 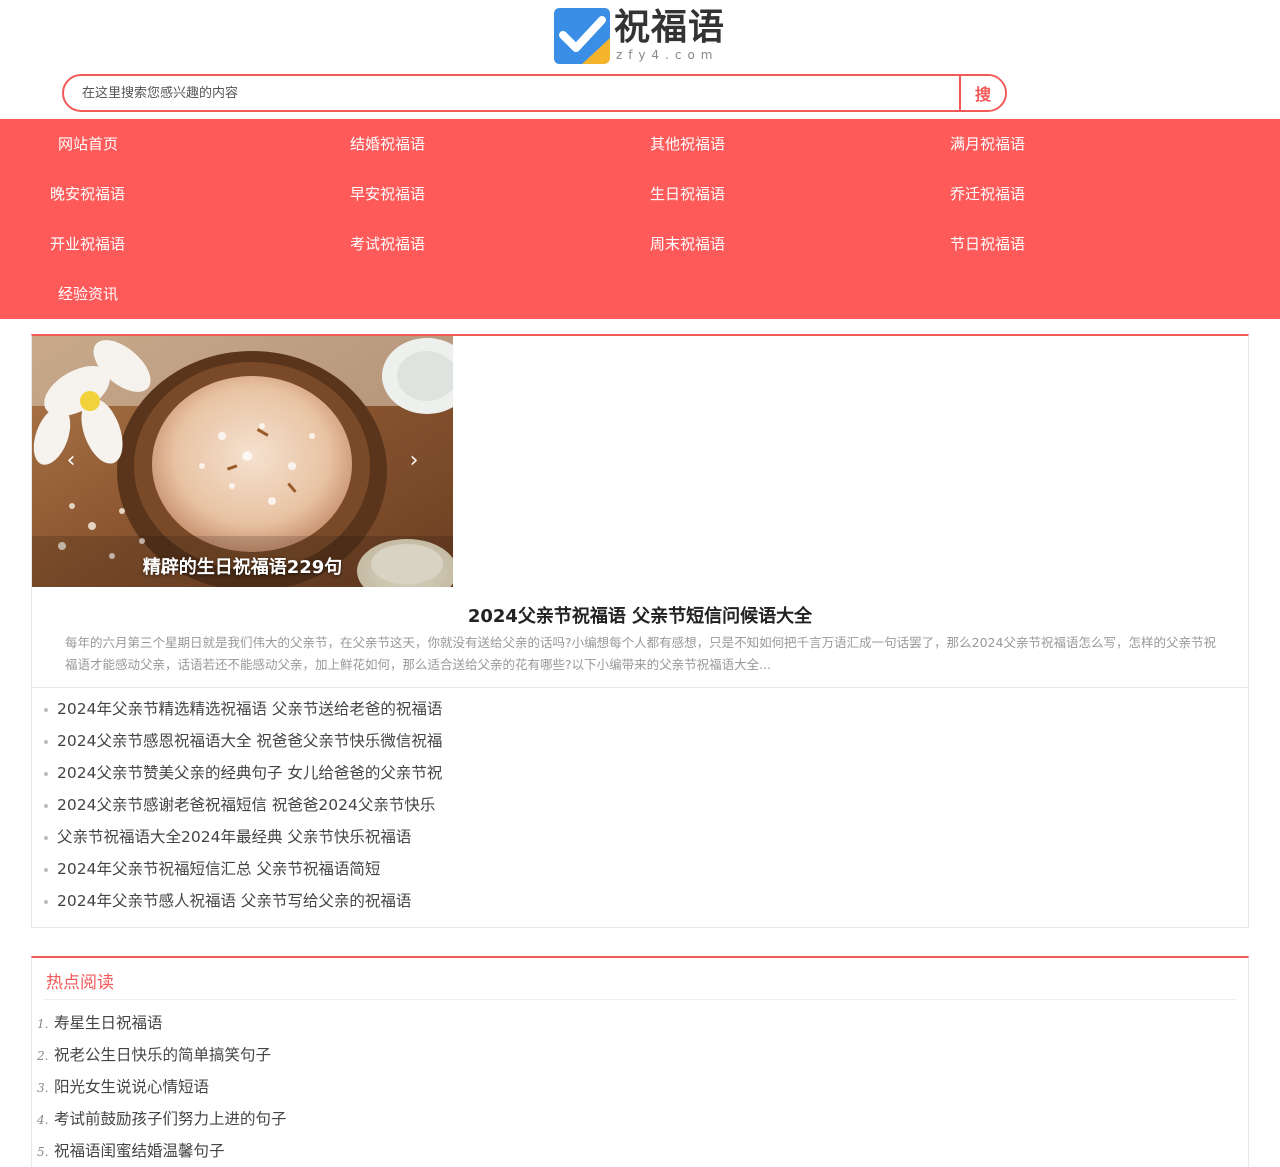 I want to click on nav-item-weekend: 周末祝福语, so click(x=800, y=244).